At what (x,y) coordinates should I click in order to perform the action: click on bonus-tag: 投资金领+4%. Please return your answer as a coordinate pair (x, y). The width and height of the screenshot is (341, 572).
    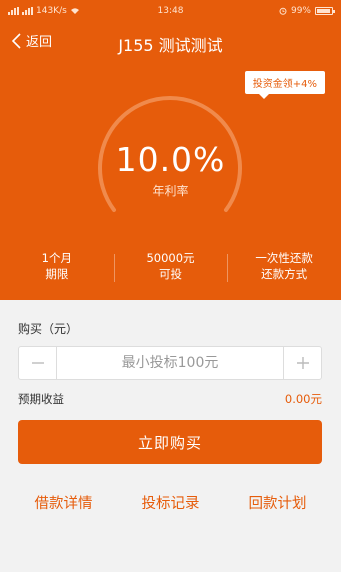
    Looking at the image, I should click on (284, 85).